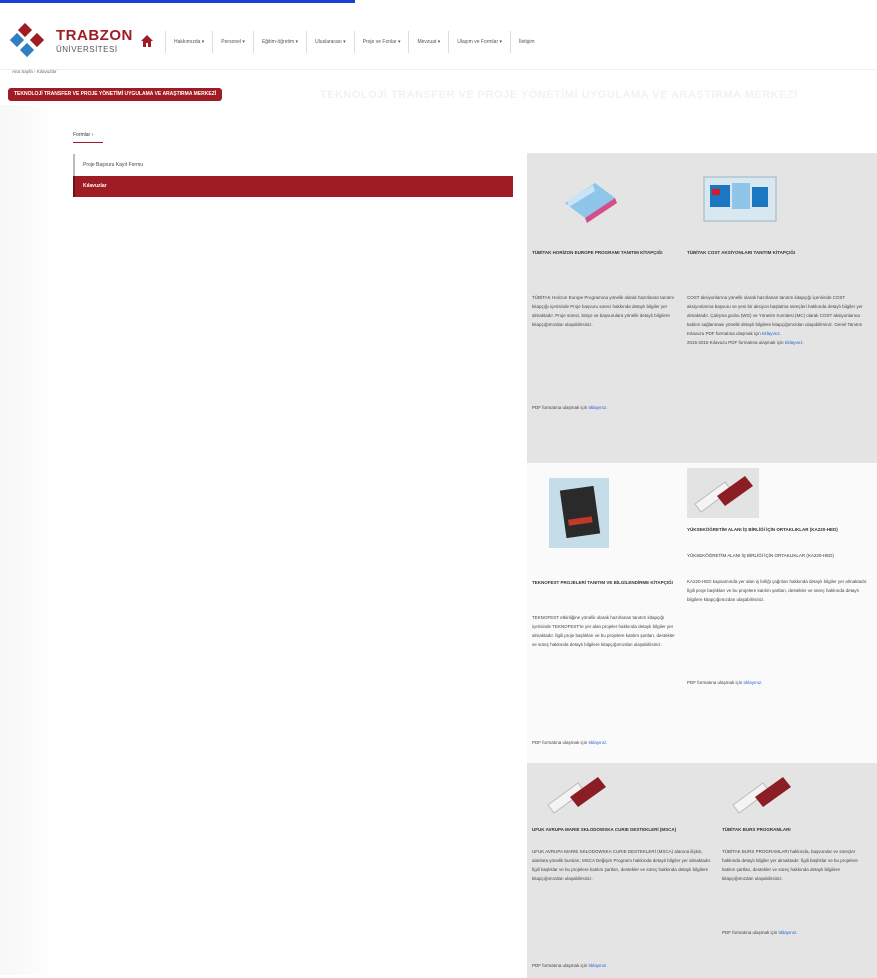  What do you see at coordinates (428, 42) in the screenshot?
I see `nav-item-mevzuat: Mevzuat ▾` at bounding box center [428, 42].